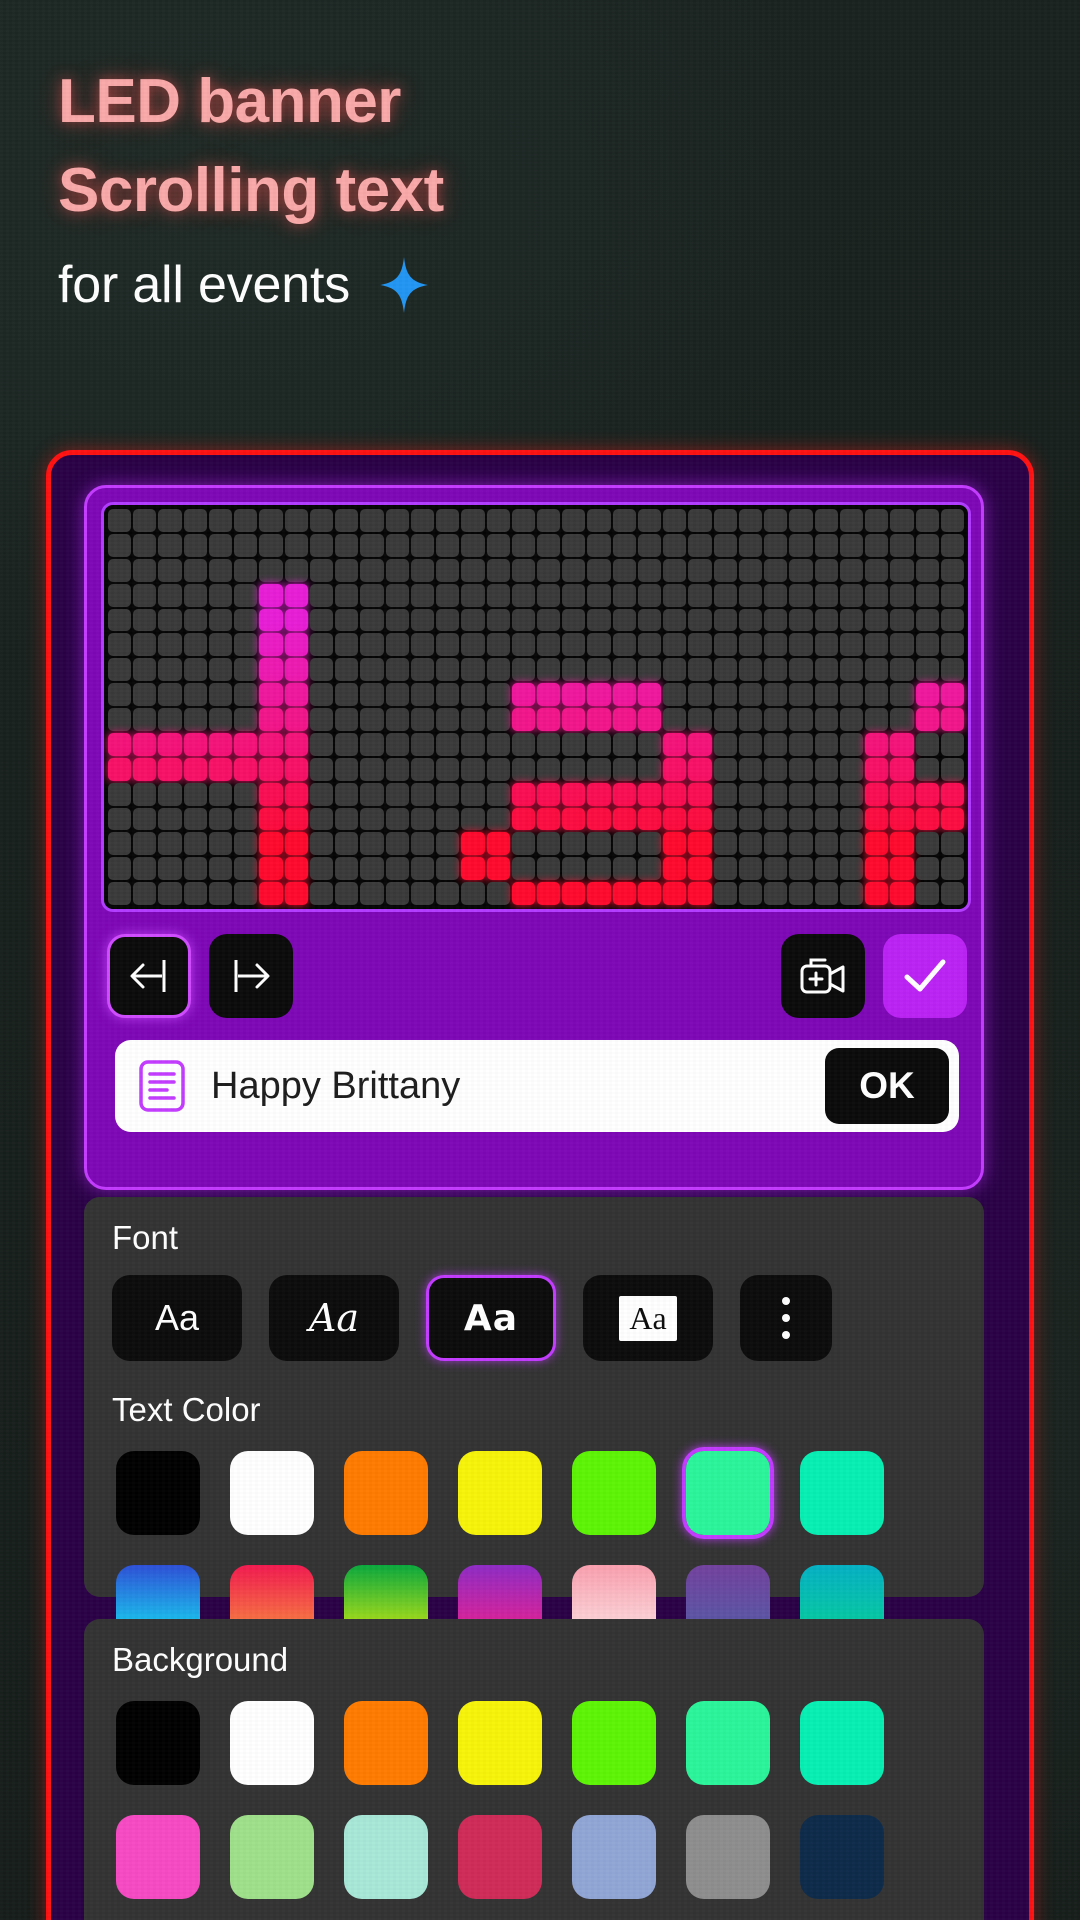 The width and height of the screenshot is (1080, 1920). I want to click on scroll-left-button, so click(149, 976).